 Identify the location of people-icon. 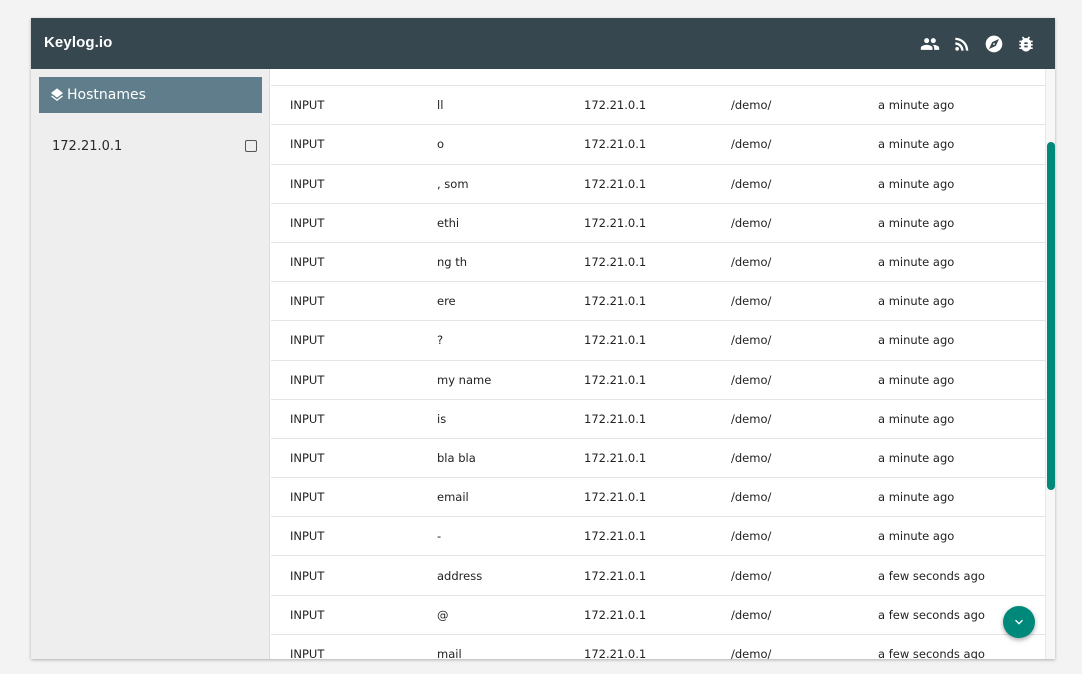
(930, 44).